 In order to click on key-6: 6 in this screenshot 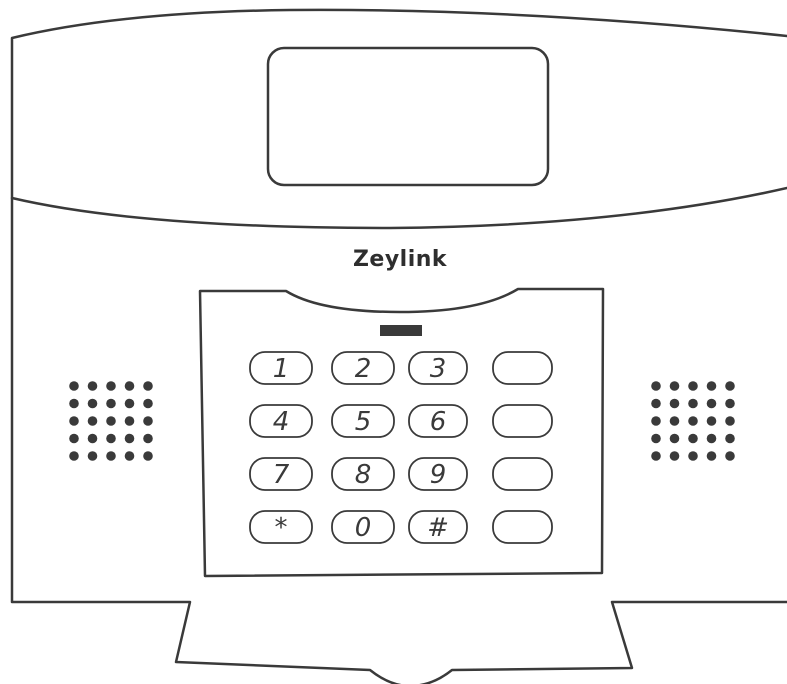, I will do `click(438, 421)`.